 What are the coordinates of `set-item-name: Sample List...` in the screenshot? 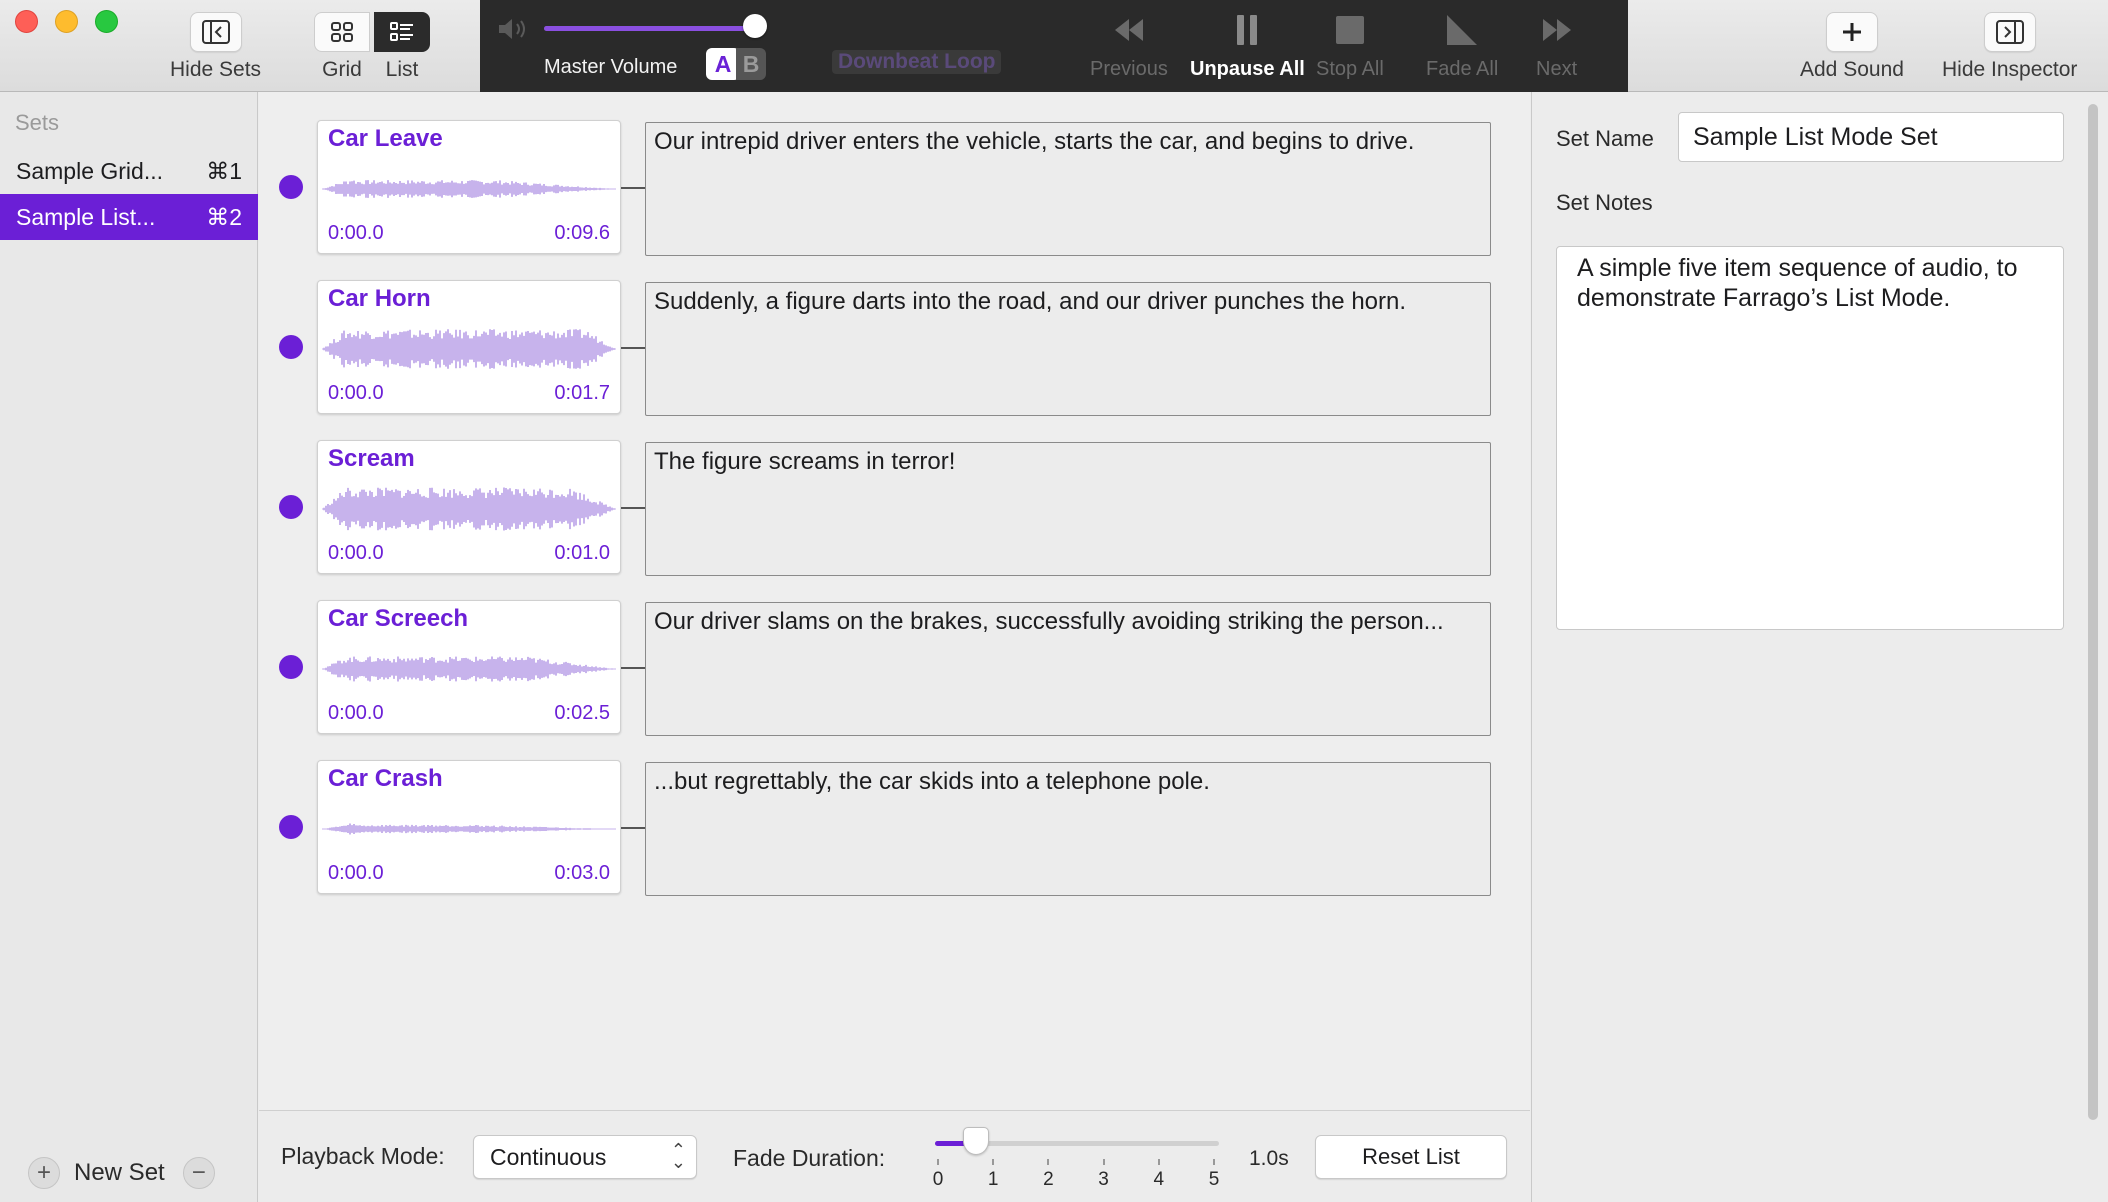 It's located at (86, 216).